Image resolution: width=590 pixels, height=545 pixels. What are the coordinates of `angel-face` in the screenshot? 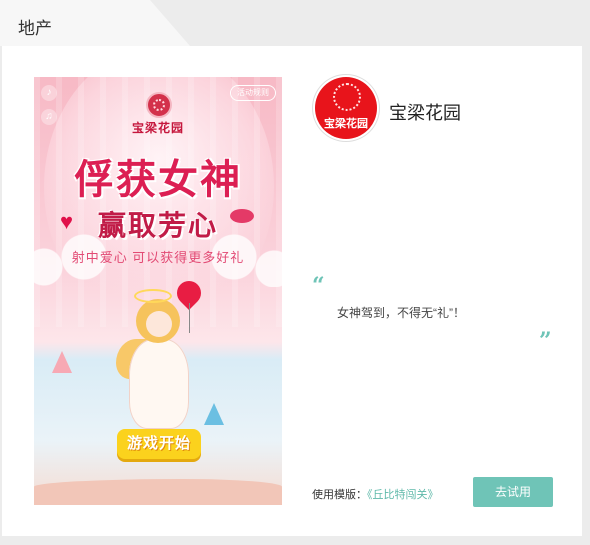 It's located at (159, 324).